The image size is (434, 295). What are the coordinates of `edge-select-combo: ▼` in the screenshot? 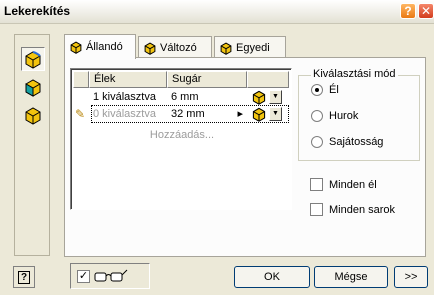 It's located at (266, 97).